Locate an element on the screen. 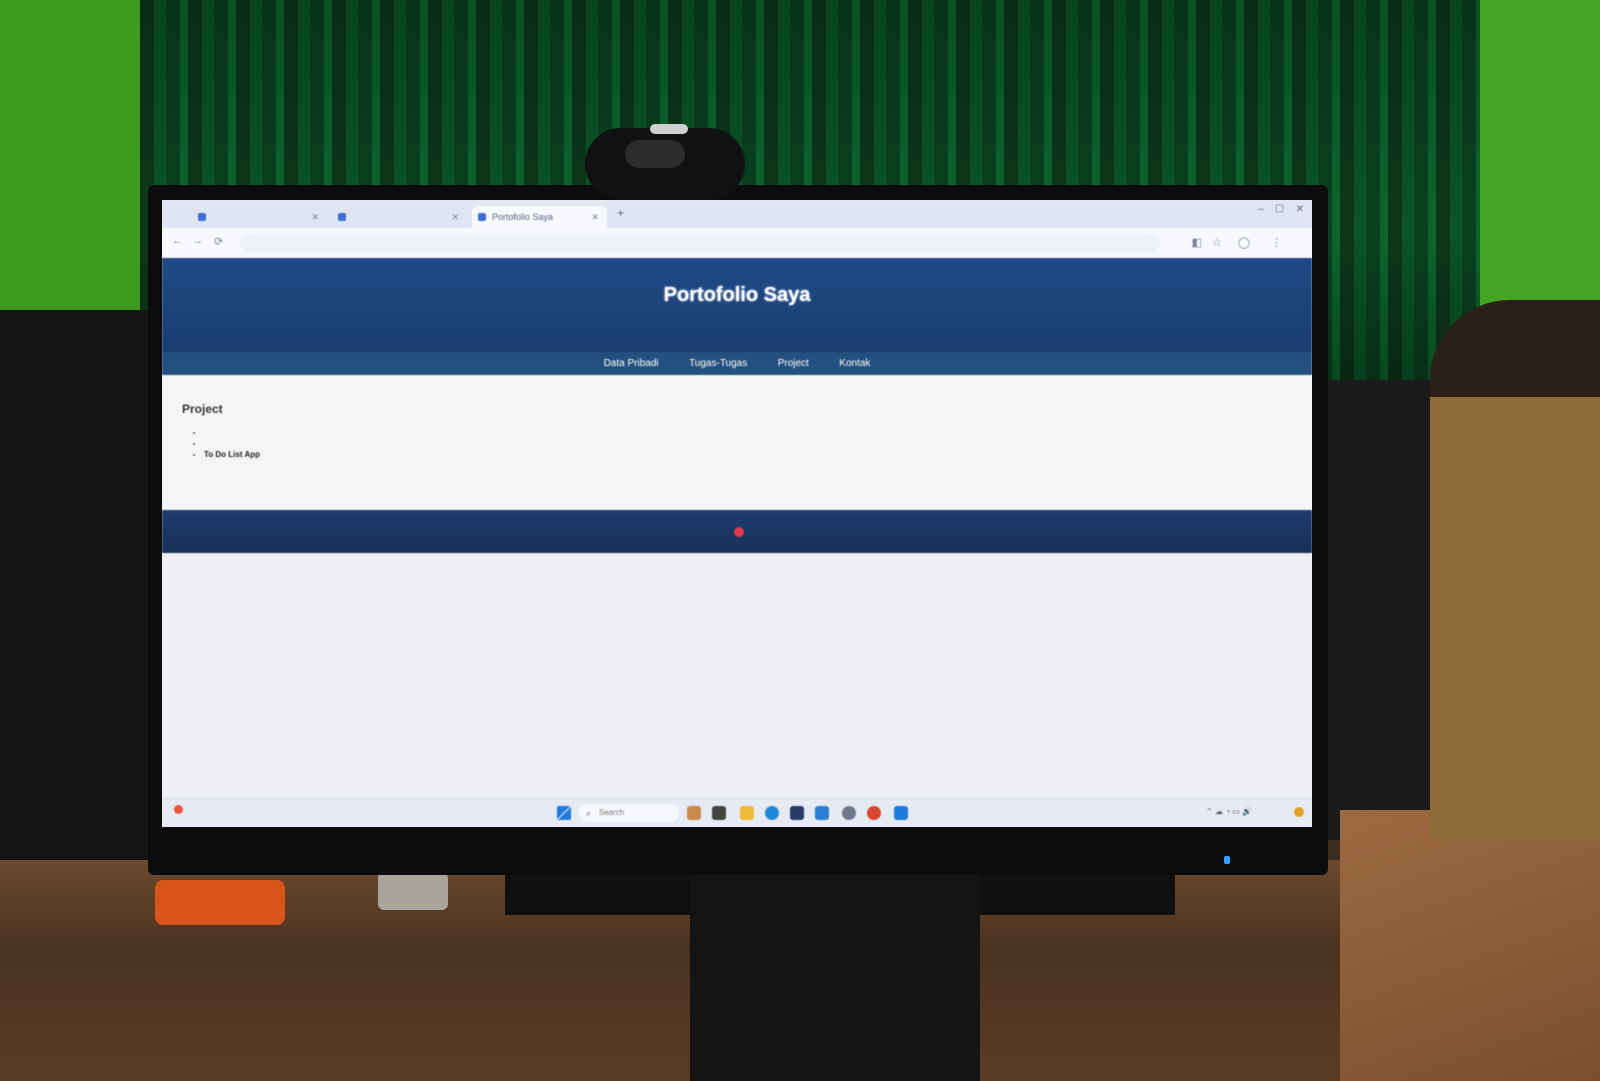  section-title: Project is located at coordinates (202, 409).